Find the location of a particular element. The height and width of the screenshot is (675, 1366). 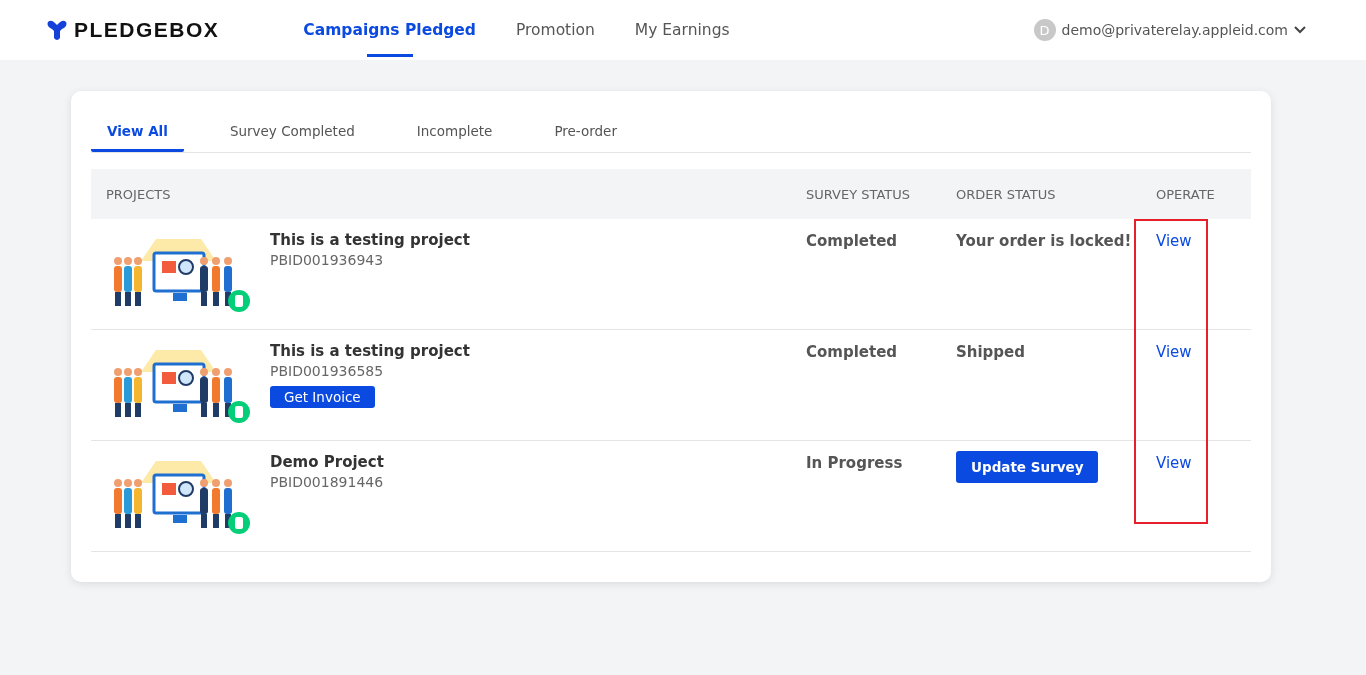

survey-status: In Progress is located at coordinates (854, 463).